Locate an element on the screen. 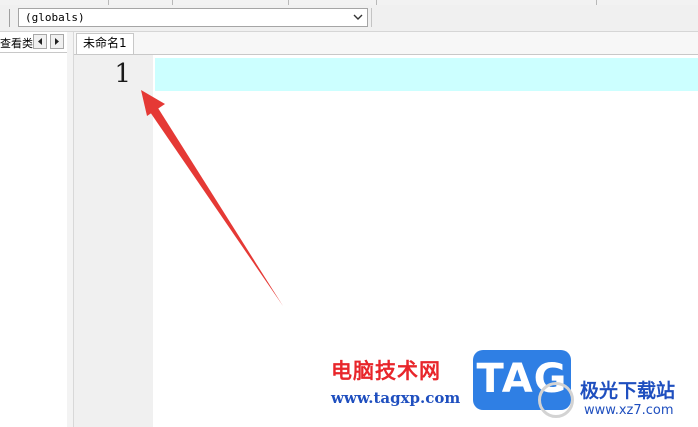 This screenshot has height=427, width=698. watermark-site-cn: 极光下载站 is located at coordinates (628, 391).